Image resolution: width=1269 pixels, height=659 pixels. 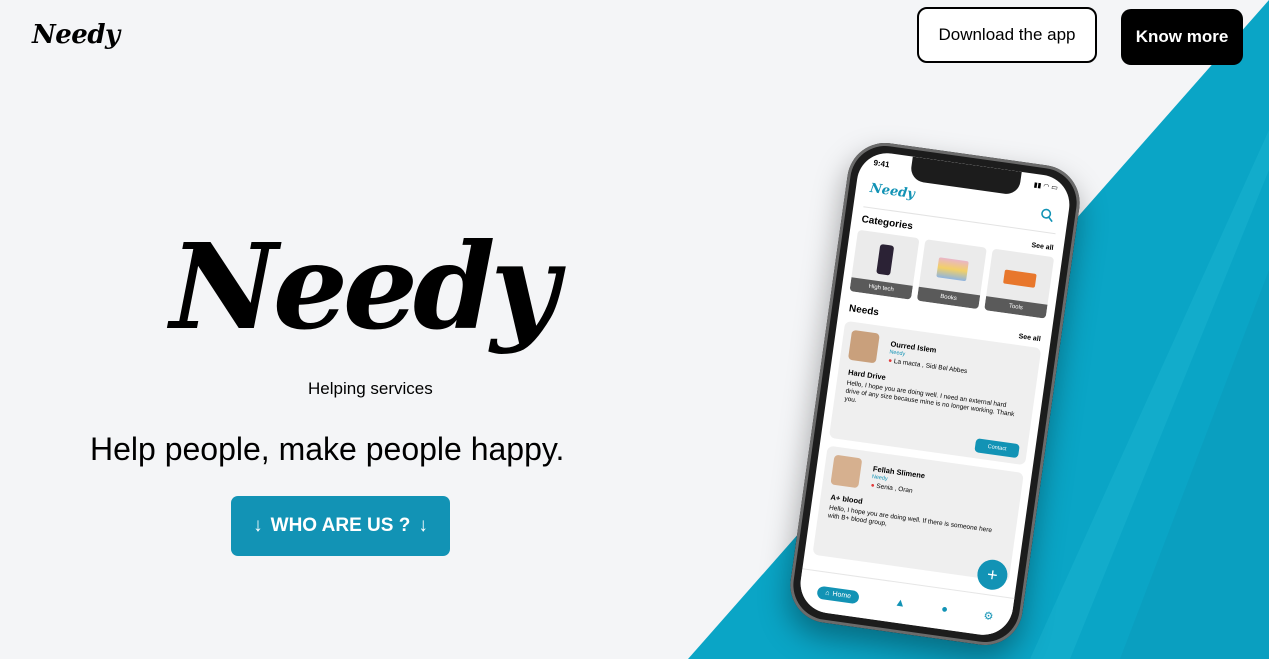 I want to click on needs-title: Needs, so click(x=864, y=311).